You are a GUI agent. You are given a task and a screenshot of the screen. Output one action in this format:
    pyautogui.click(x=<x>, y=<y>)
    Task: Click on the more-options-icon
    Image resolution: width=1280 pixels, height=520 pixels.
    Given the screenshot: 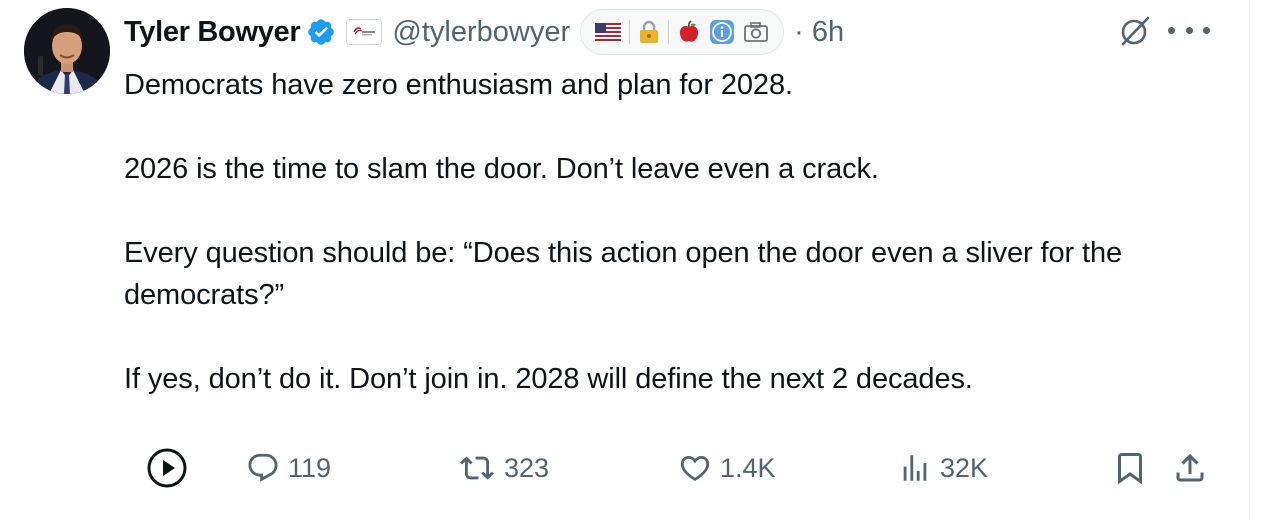 What is the action you would take?
    pyautogui.click(x=1189, y=30)
    